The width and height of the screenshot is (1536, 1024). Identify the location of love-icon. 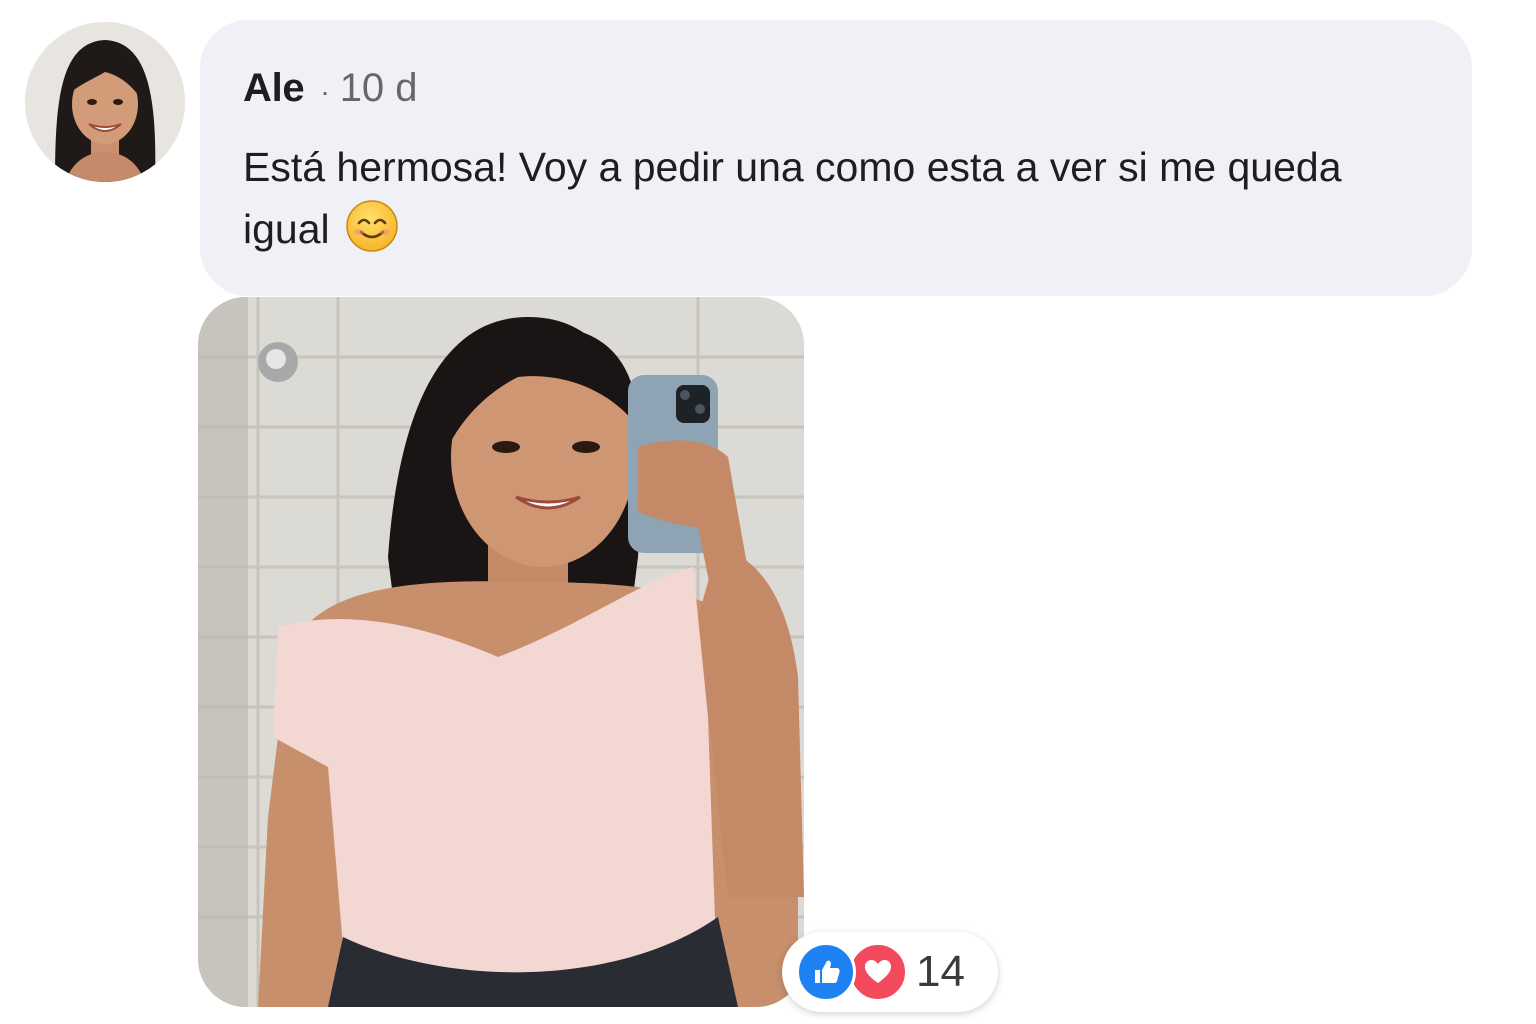
(878, 972).